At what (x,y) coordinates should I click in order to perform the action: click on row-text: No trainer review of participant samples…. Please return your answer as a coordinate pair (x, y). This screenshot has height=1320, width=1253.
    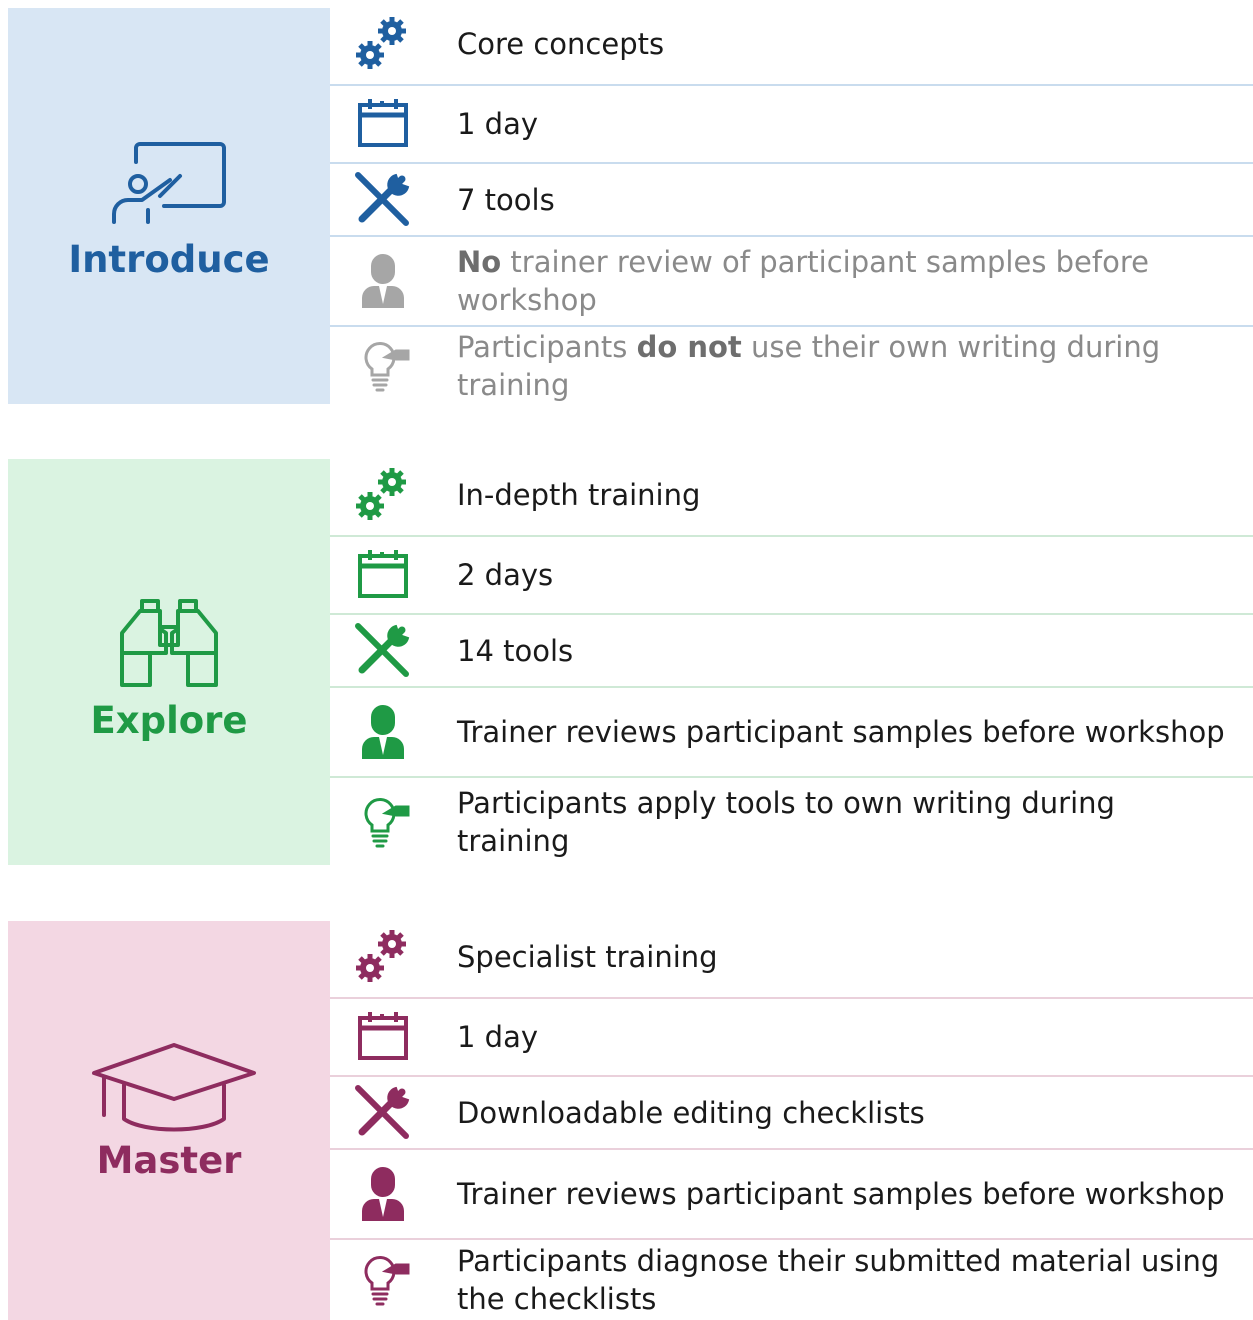
    Looking at the image, I should click on (845, 281).